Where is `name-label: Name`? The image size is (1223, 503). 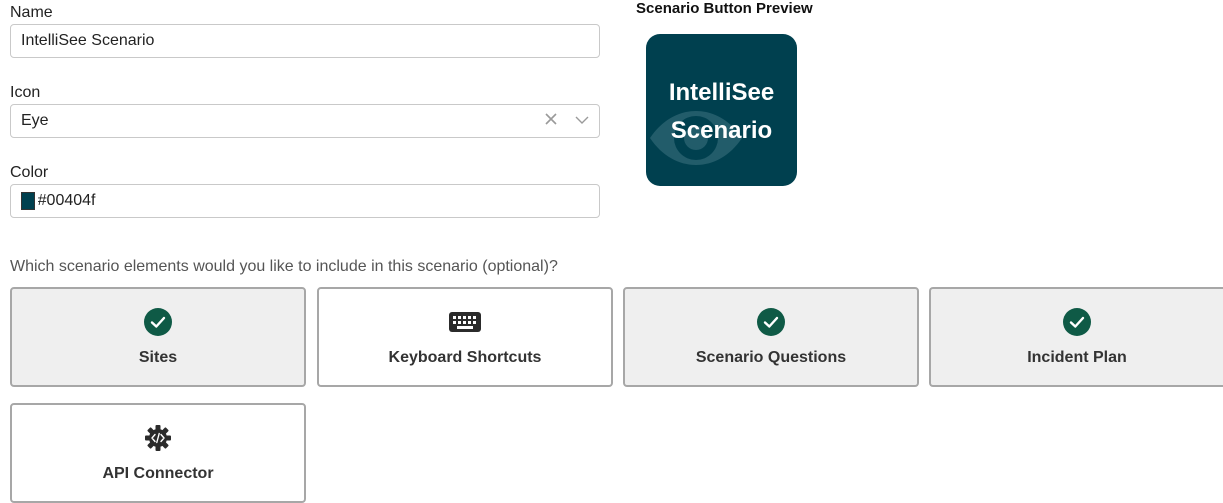
name-label: Name is located at coordinates (31, 12).